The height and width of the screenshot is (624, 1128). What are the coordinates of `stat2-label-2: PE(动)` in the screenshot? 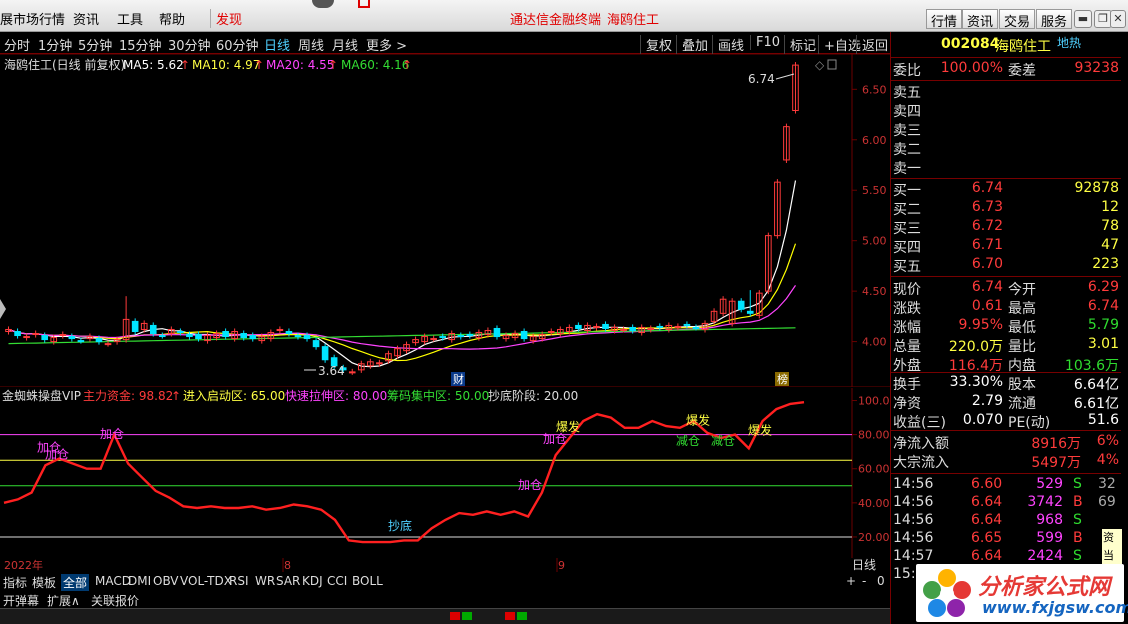 It's located at (1029, 423).